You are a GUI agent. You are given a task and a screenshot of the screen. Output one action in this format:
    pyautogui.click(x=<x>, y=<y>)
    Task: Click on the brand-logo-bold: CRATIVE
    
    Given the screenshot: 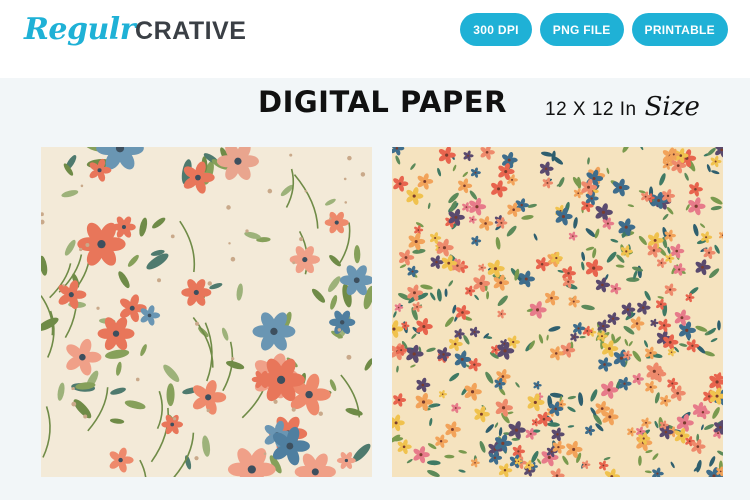 What is the action you would take?
    pyautogui.click(x=191, y=31)
    